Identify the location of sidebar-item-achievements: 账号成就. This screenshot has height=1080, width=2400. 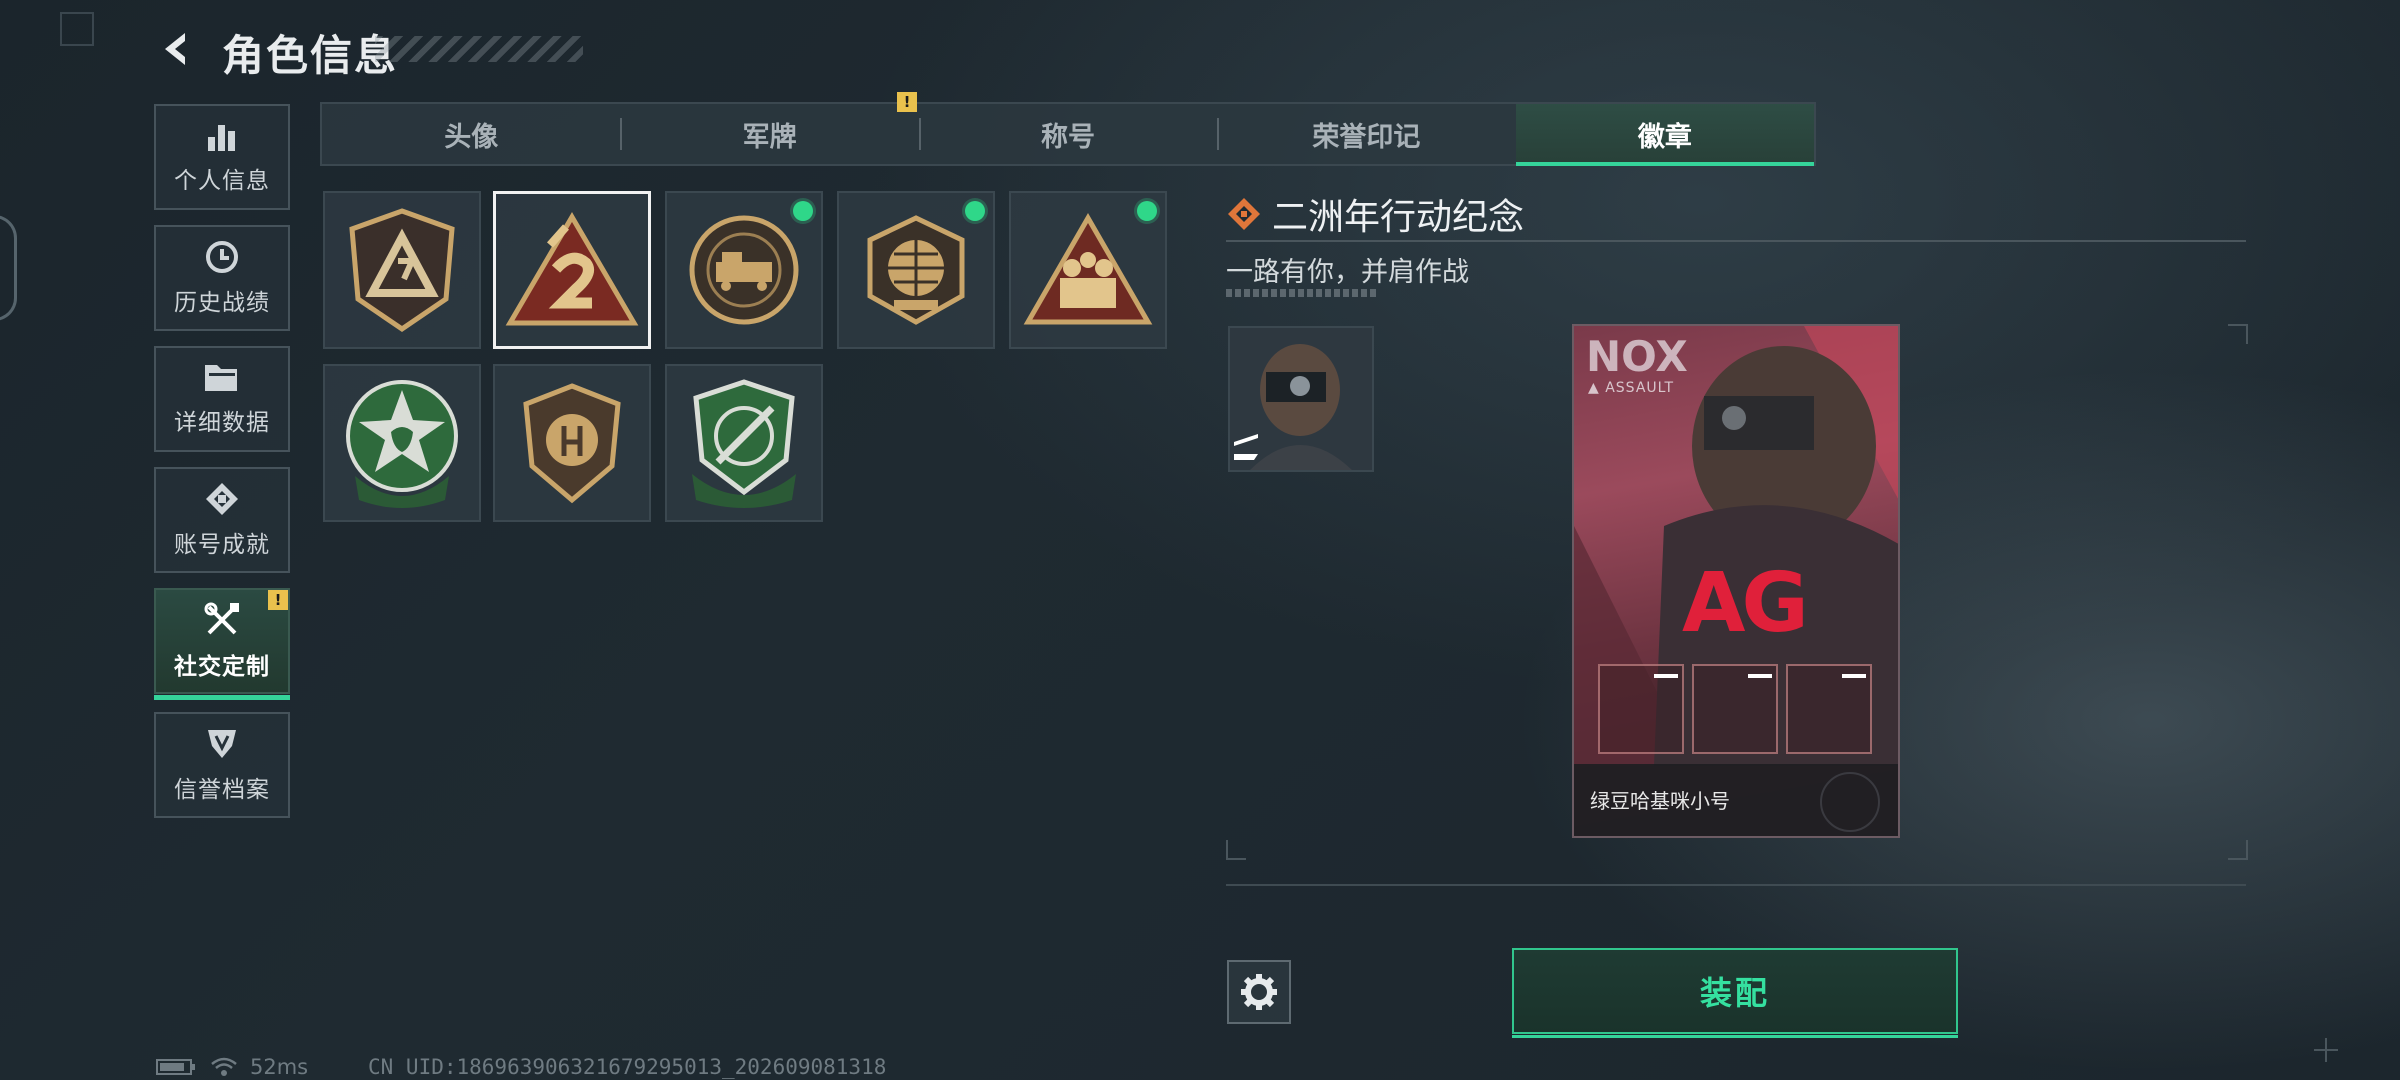
(222, 520).